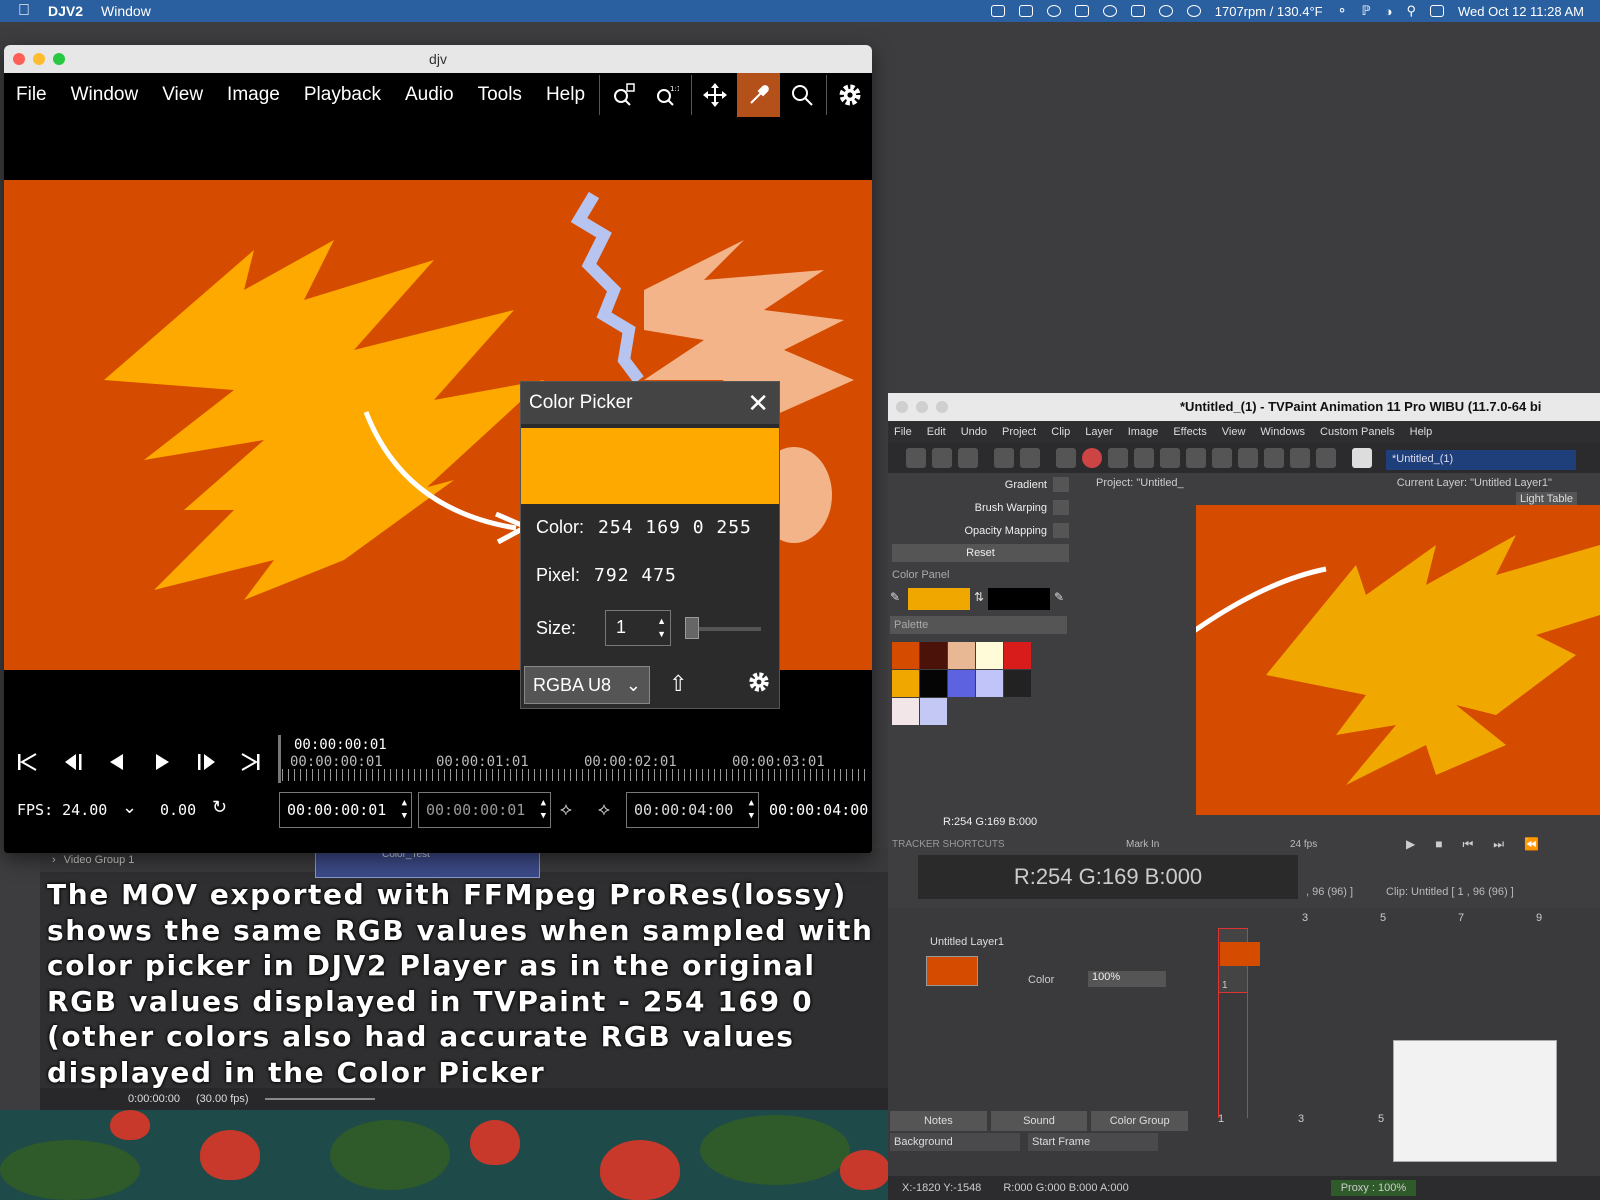 The width and height of the screenshot is (1600, 1200). I want to click on frame-stepper-icon: ▲ ▼, so click(543, 810).